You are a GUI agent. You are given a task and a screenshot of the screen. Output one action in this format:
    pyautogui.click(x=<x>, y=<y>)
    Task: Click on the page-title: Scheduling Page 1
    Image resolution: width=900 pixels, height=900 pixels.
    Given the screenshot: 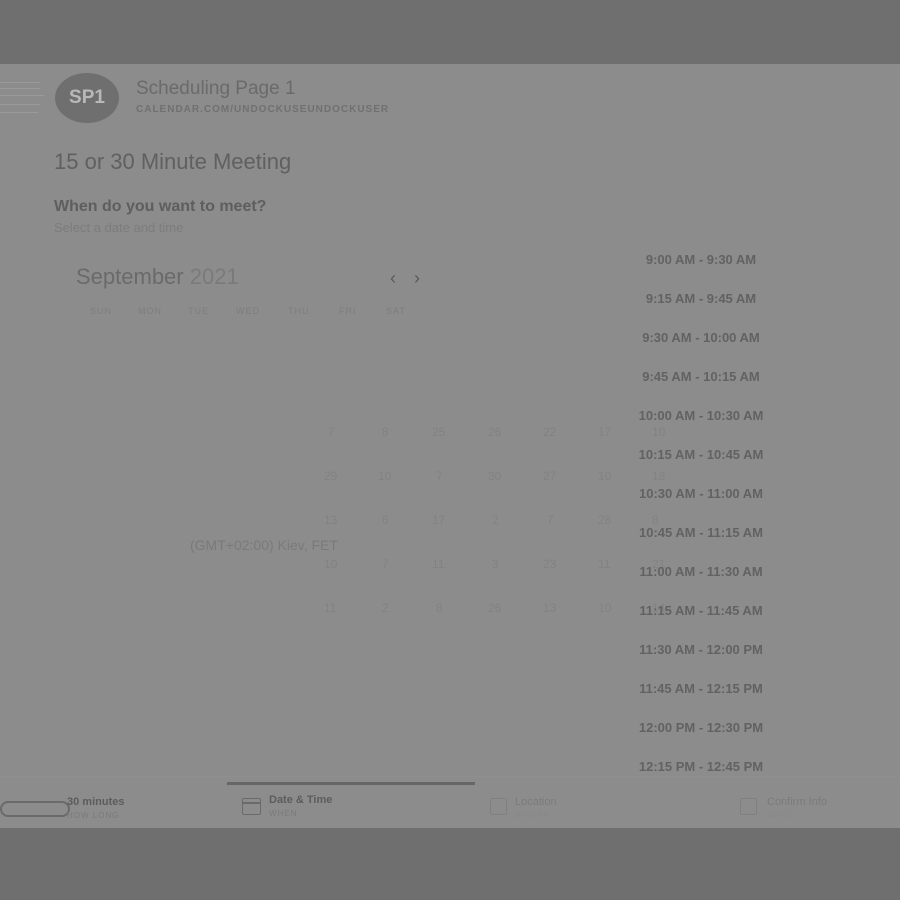 What is the action you would take?
    pyautogui.click(x=216, y=88)
    